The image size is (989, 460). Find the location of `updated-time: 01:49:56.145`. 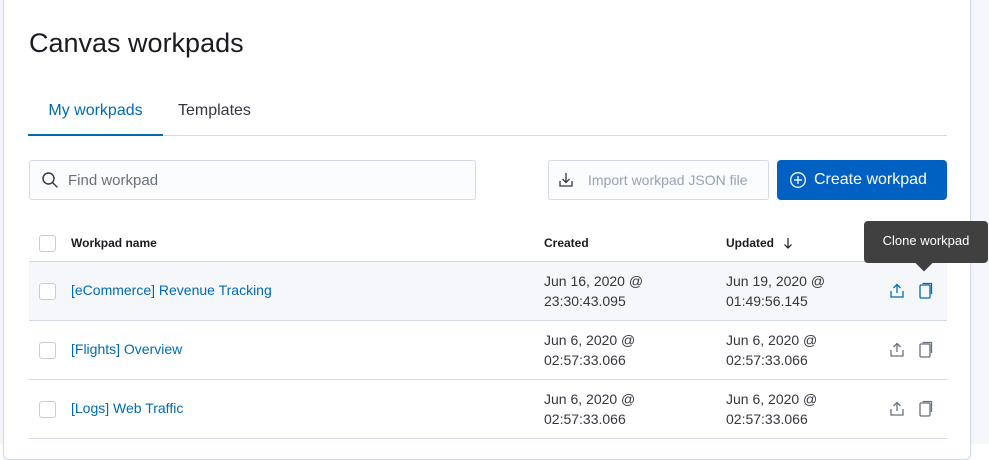

updated-time: 01:49:56.145 is located at coordinates (767, 301).